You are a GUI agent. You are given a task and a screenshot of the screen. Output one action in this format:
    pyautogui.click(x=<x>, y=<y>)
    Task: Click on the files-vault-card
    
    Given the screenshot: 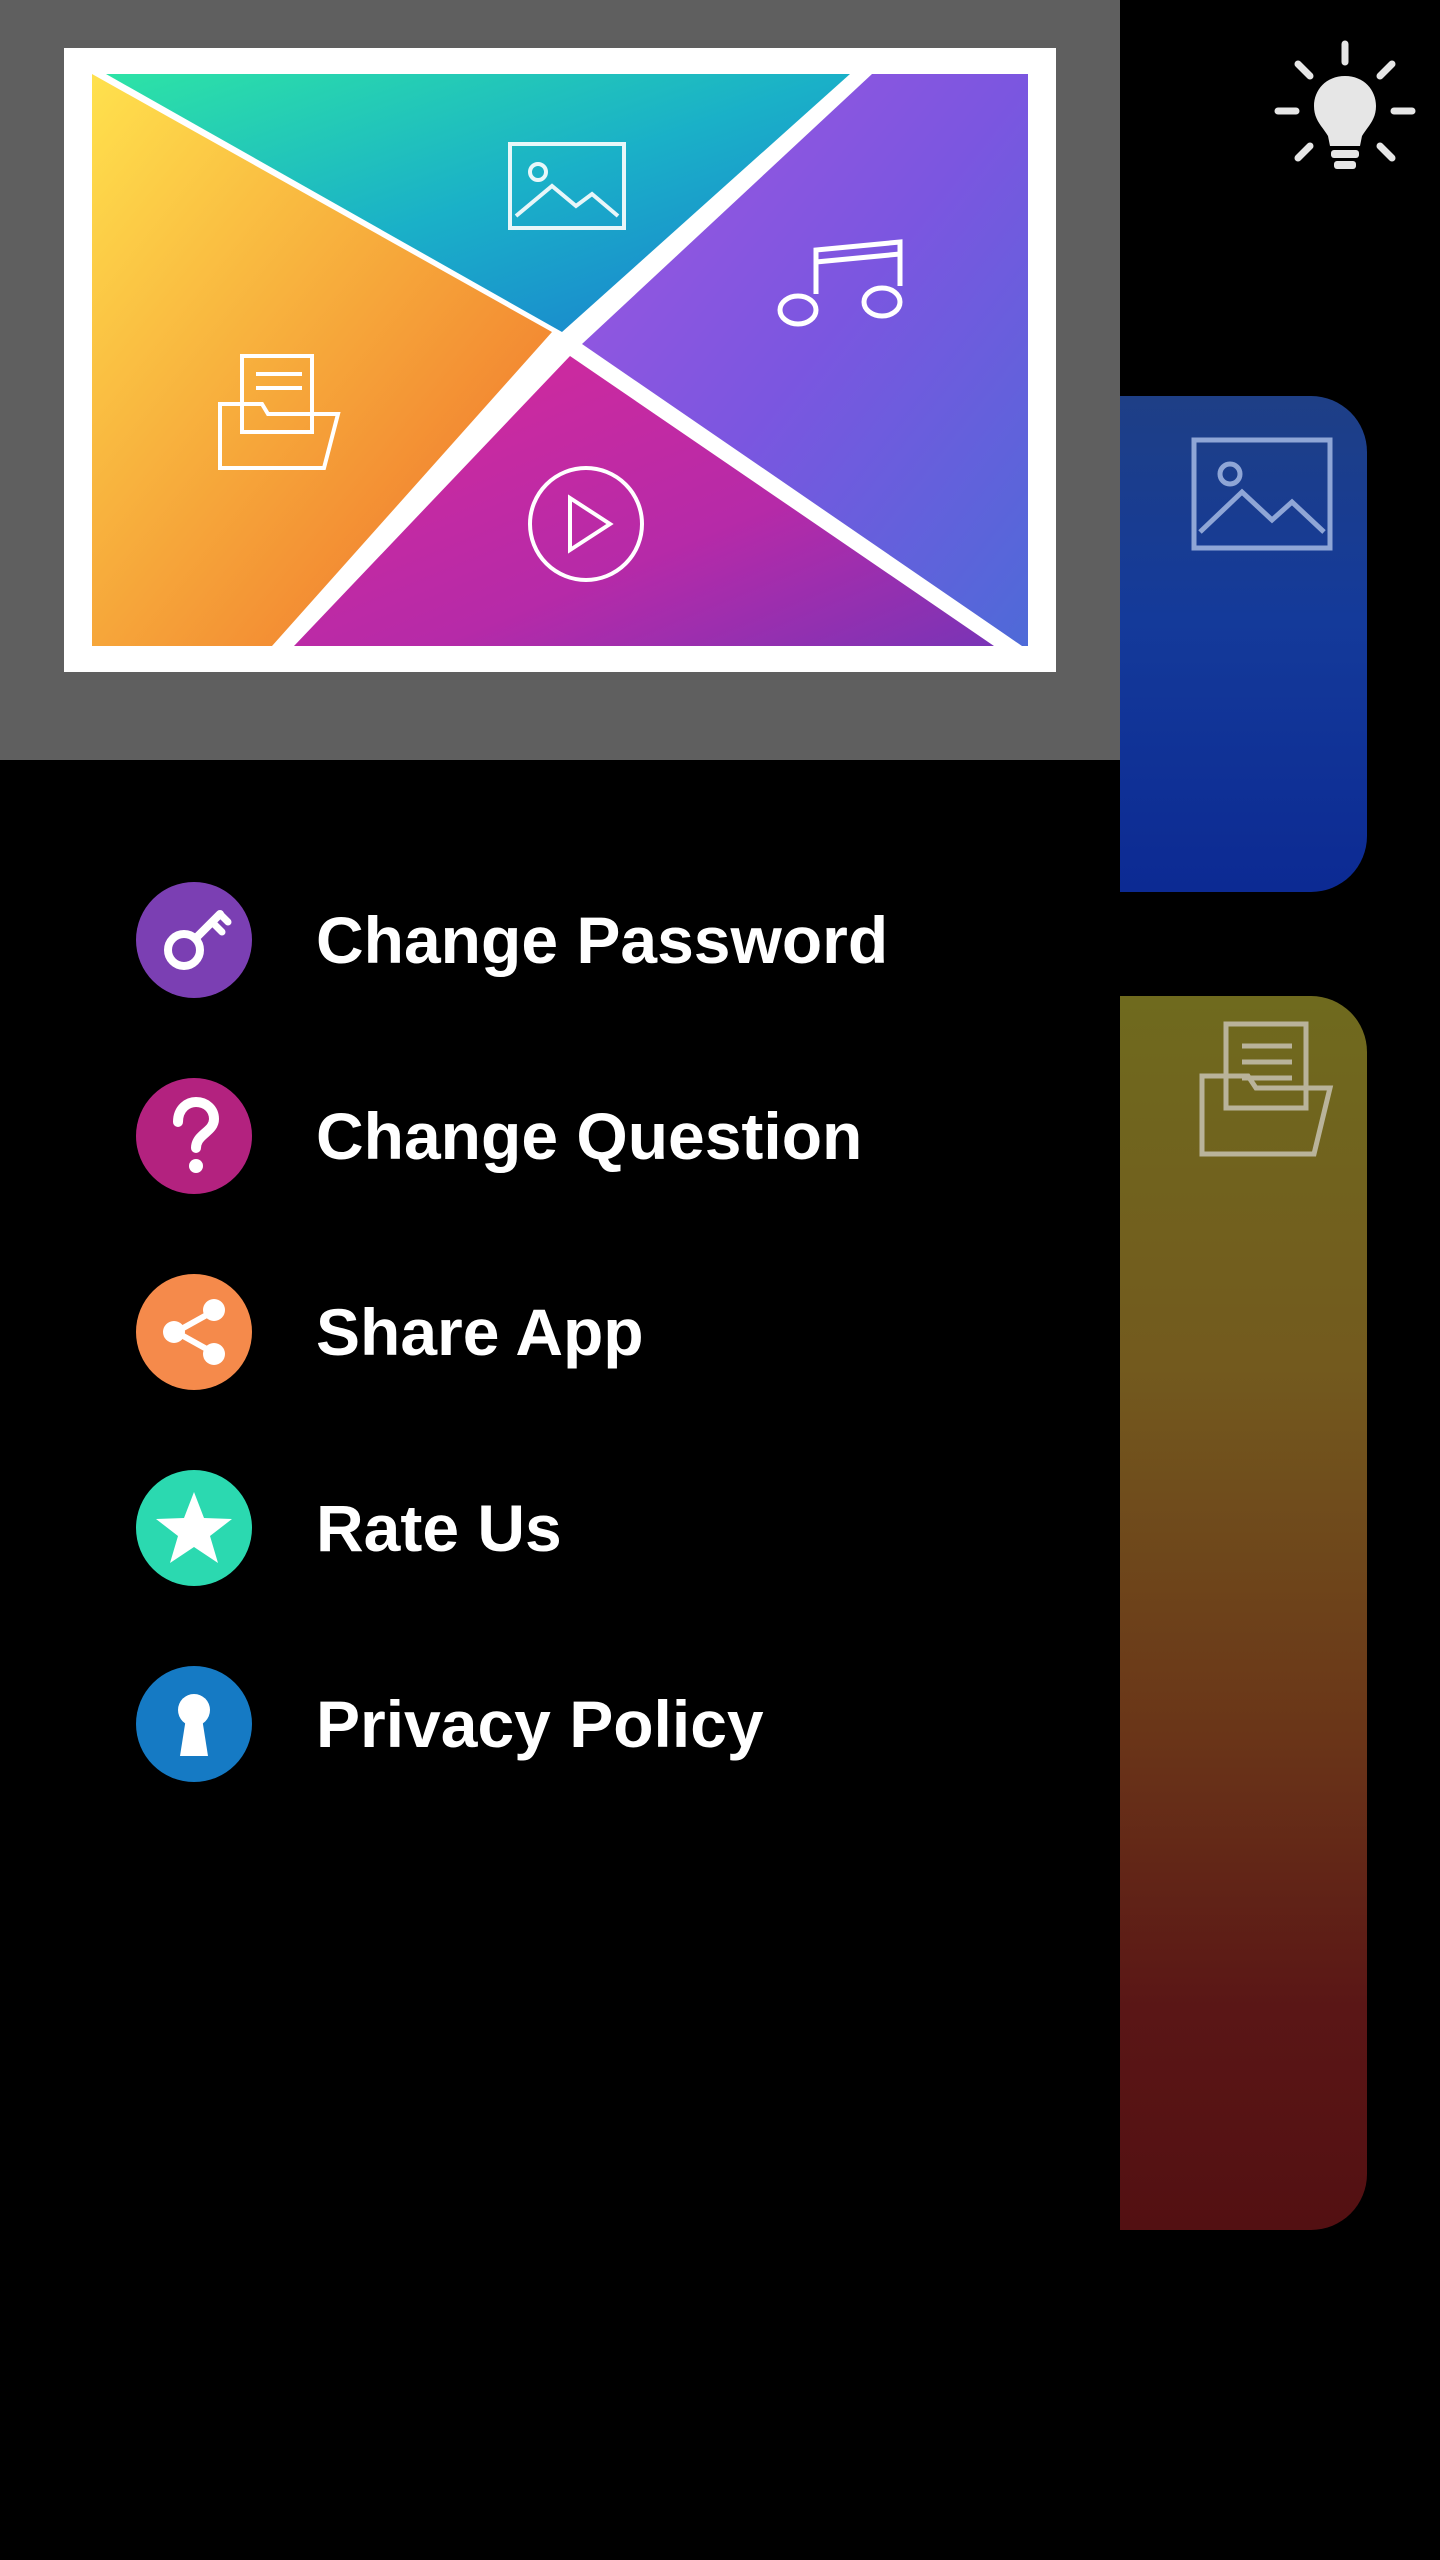 What is the action you would take?
    pyautogui.click(x=1243, y=1613)
    